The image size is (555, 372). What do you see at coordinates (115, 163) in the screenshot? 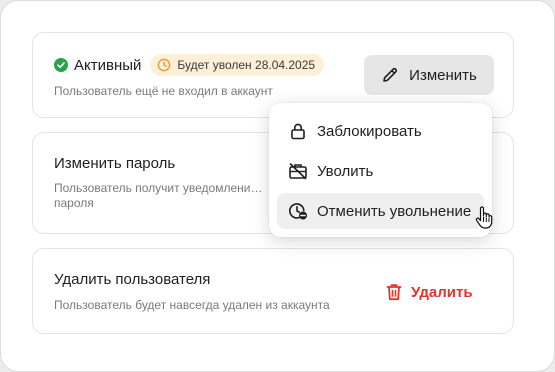
I see `change-password-title: Изменить пароль` at bounding box center [115, 163].